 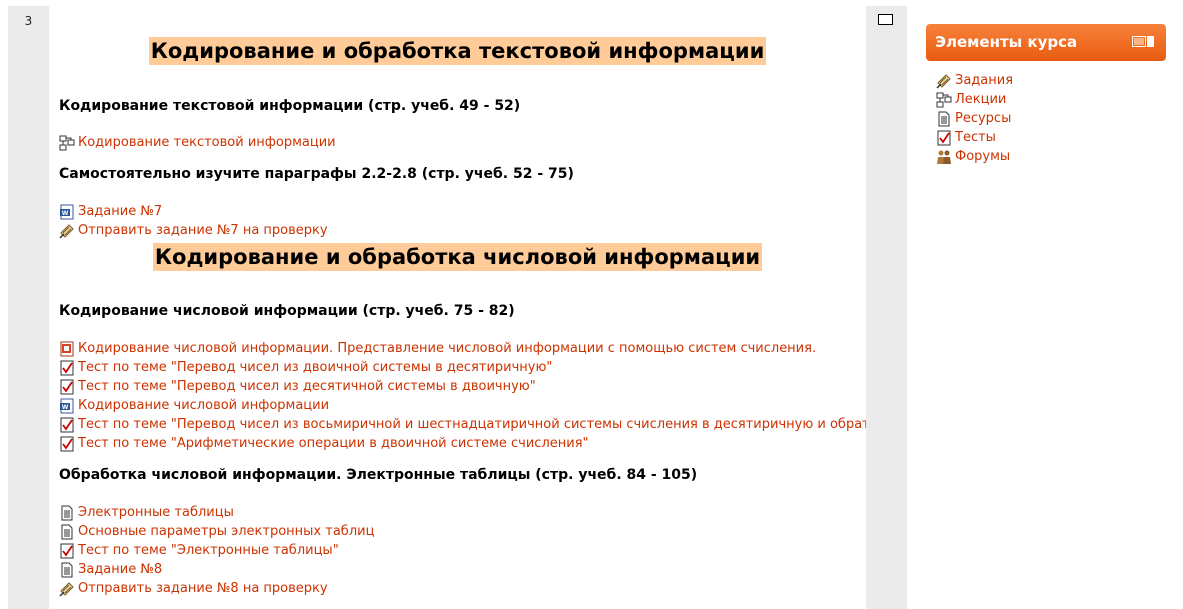 What do you see at coordinates (120, 211) in the screenshot?
I see `activity-label: Задание №7` at bounding box center [120, 211].